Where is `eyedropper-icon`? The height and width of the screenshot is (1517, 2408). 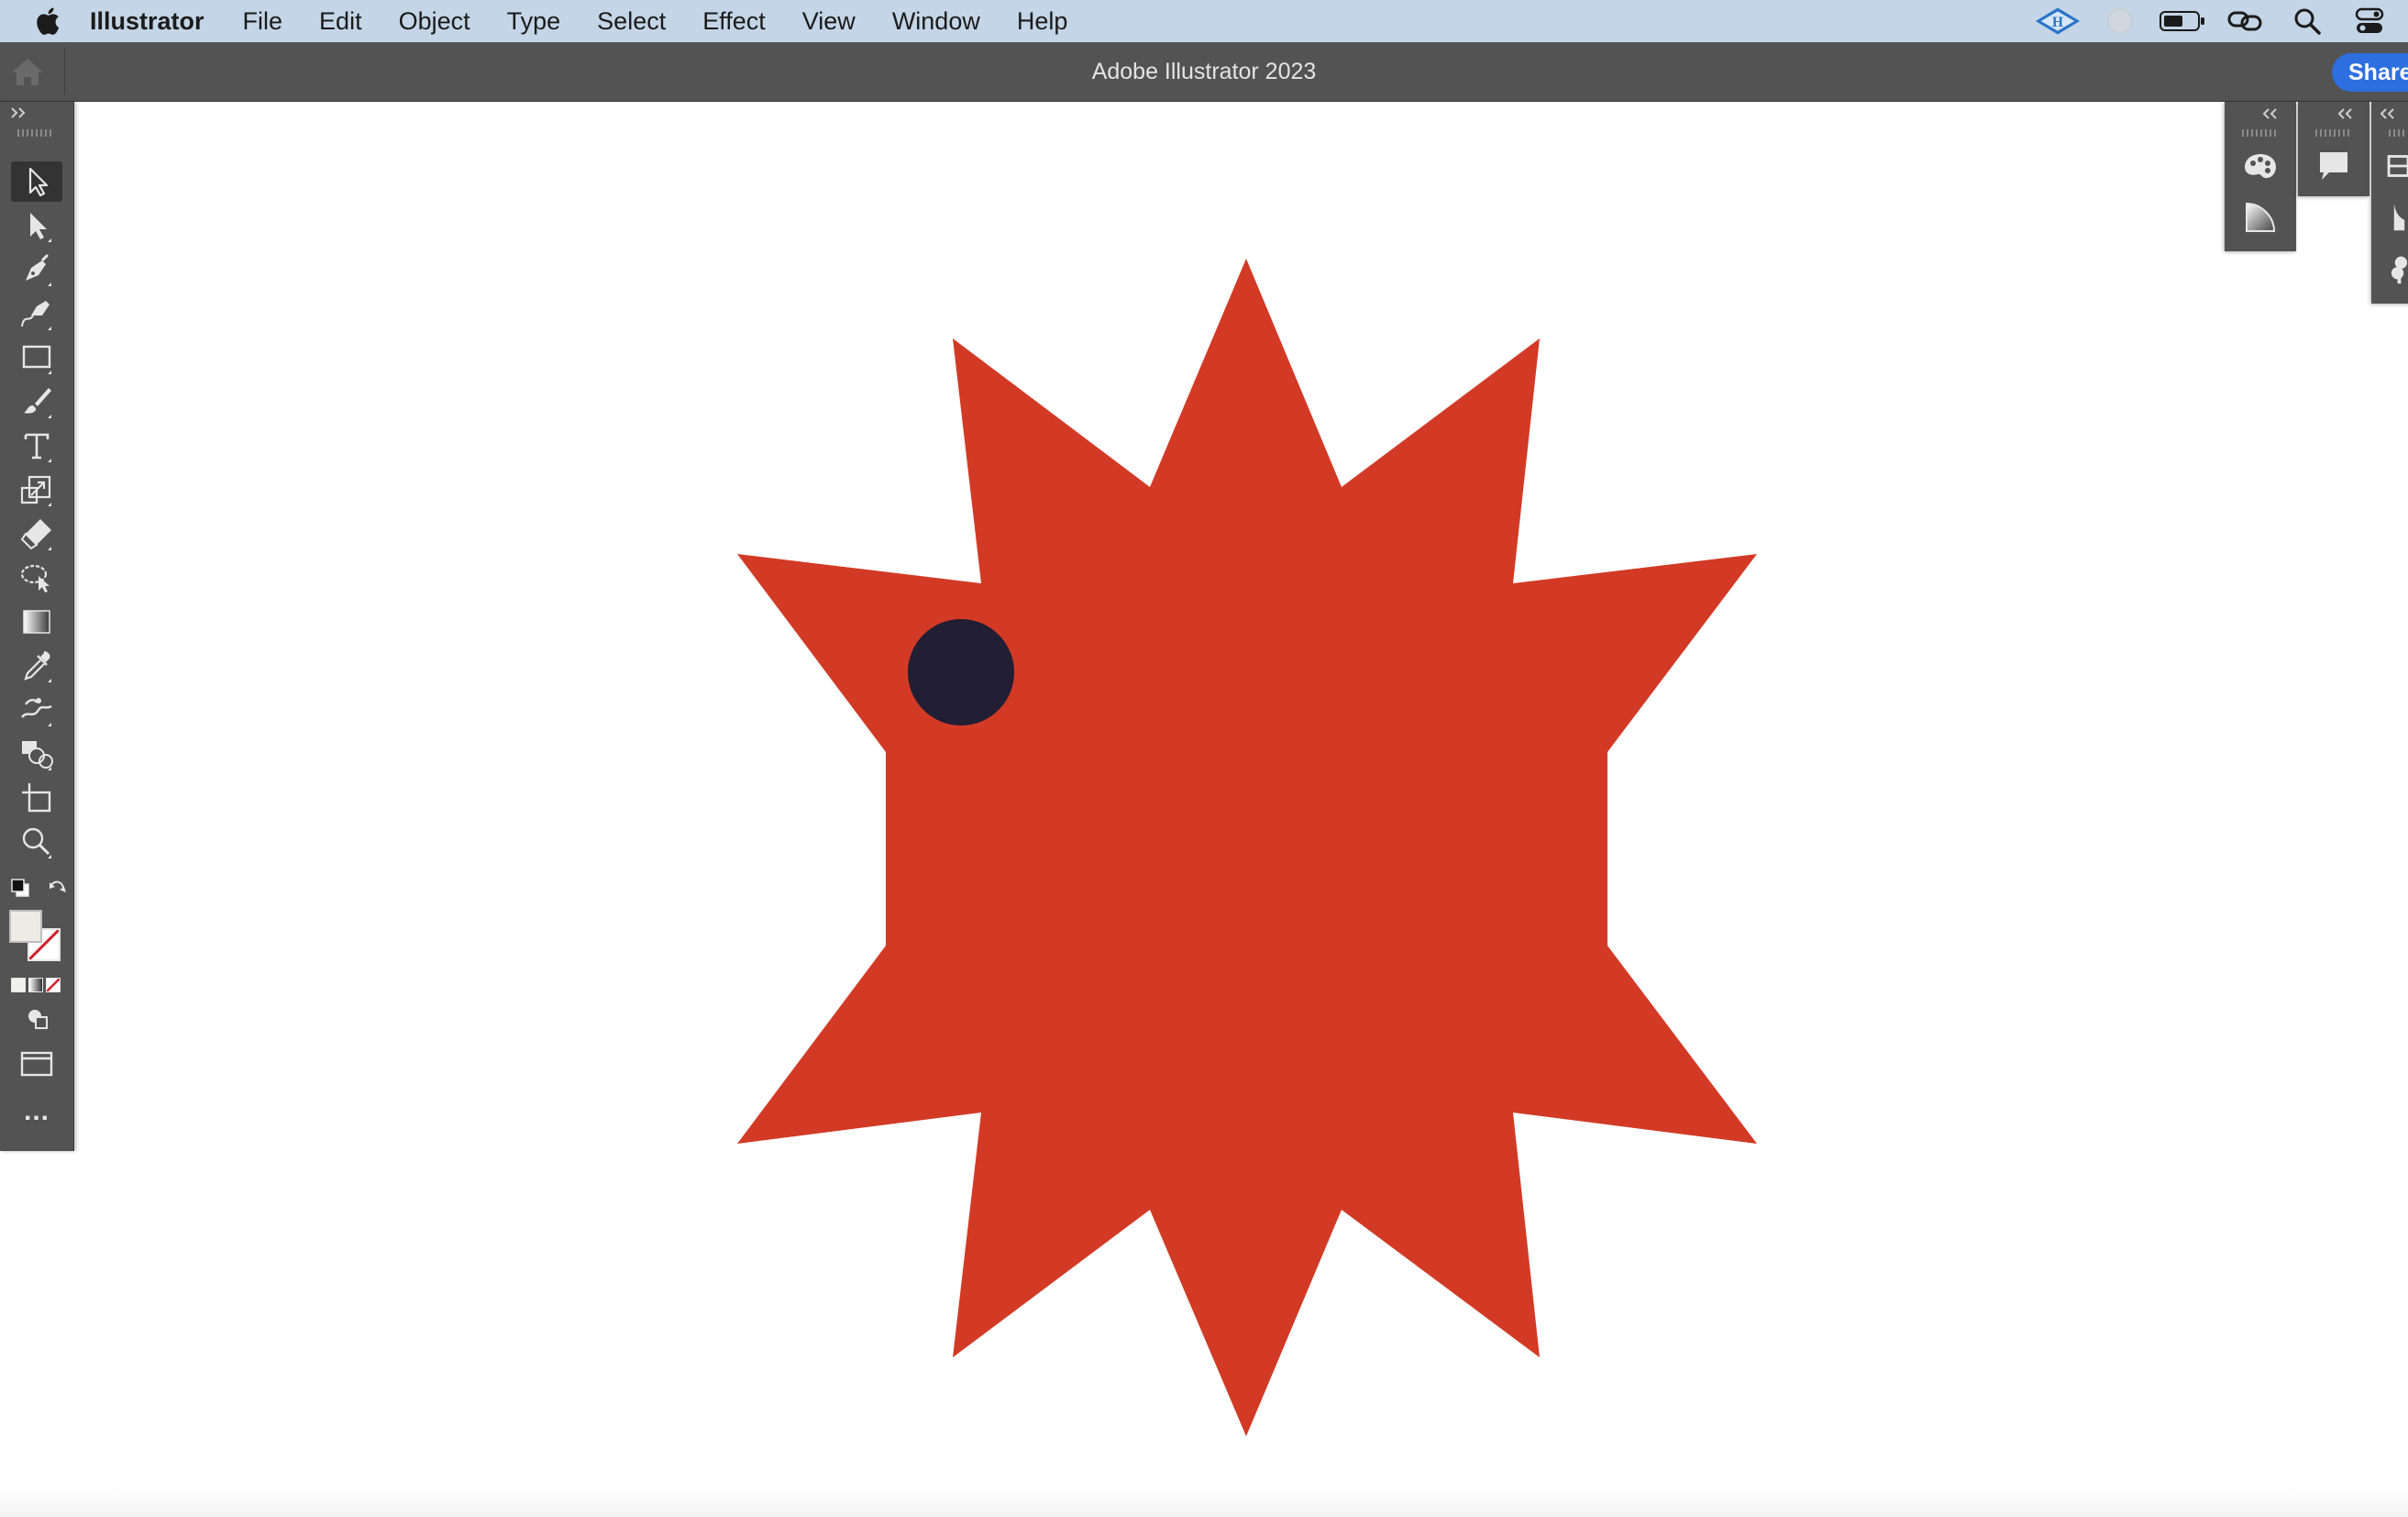
eyedropper-icon is located at coordinates (37, 666).